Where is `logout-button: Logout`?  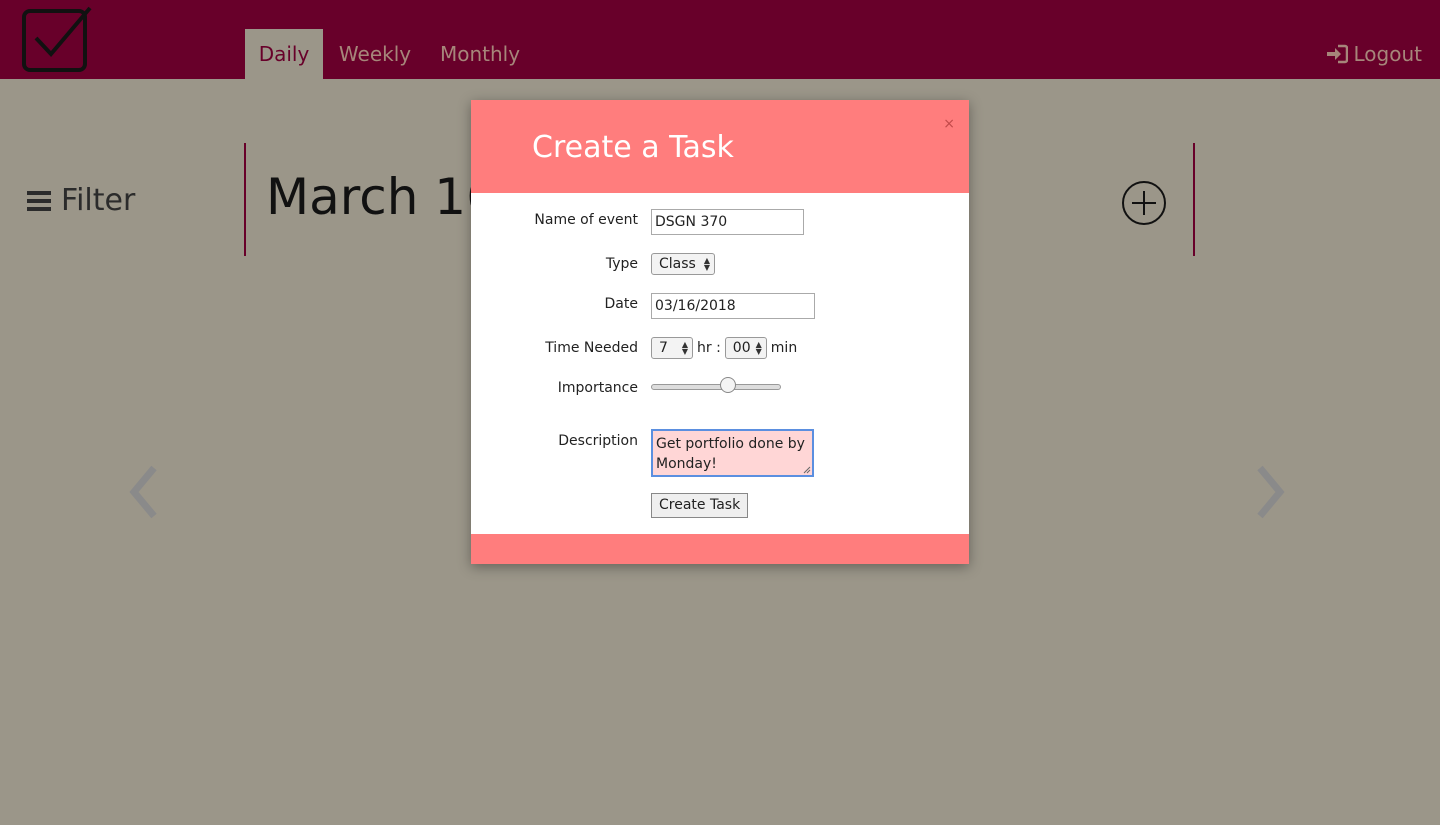 logout-button: Logout is located at coordinates (1374, 54).